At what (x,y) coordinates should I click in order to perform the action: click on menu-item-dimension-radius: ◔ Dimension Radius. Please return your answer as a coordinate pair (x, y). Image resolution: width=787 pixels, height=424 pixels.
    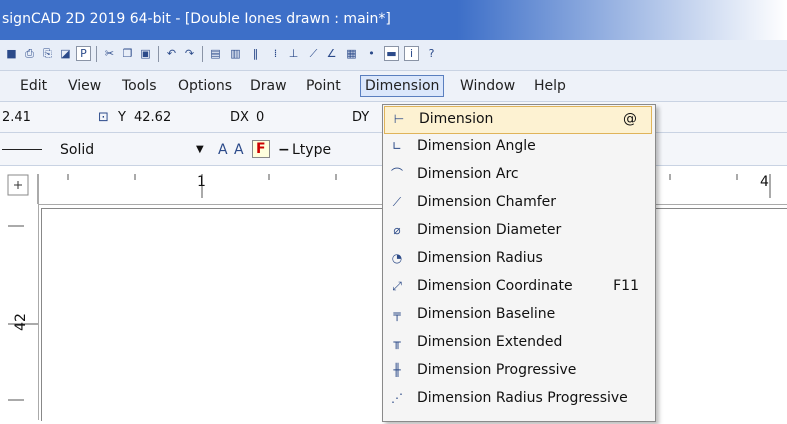
    Looking at the image, I should click on (518, 259).